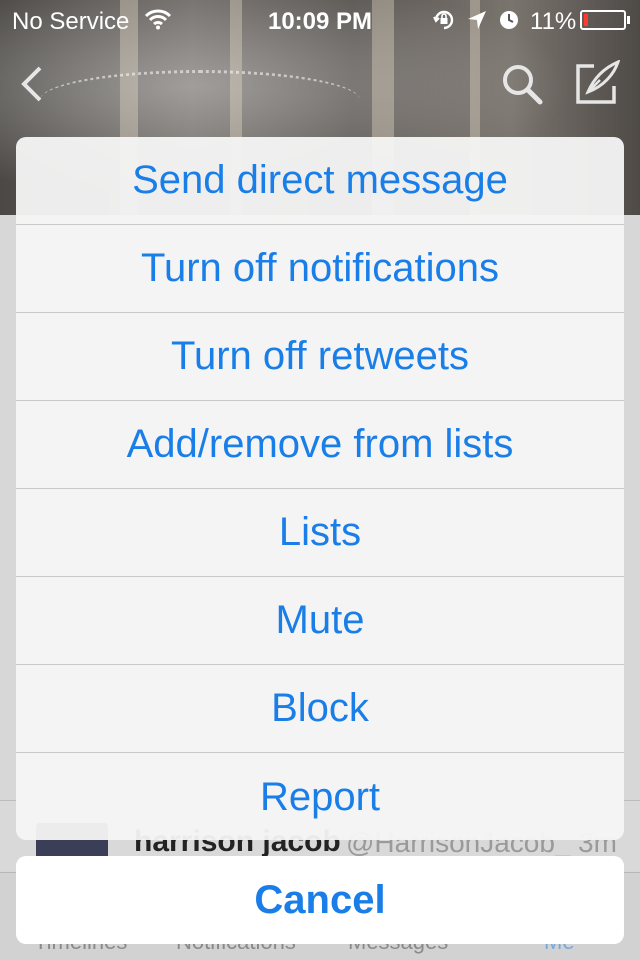  What do you see at coordinates (320, 900) in the screenshot?
I see `cancel-button: Cancel` at bounding box center [320, 900].